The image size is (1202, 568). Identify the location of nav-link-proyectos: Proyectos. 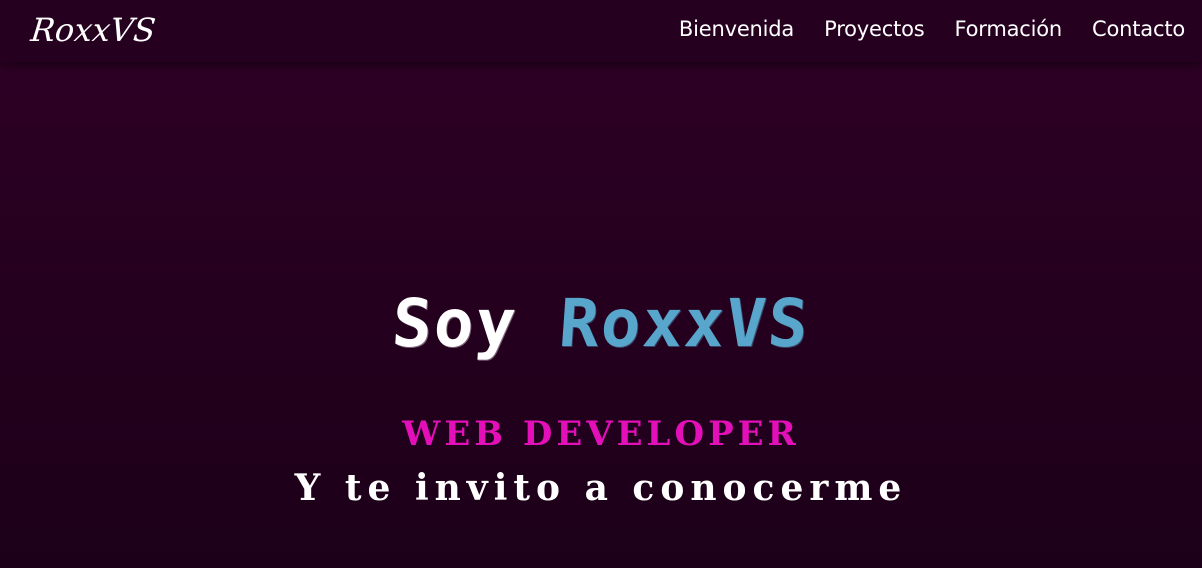
(874, 29).